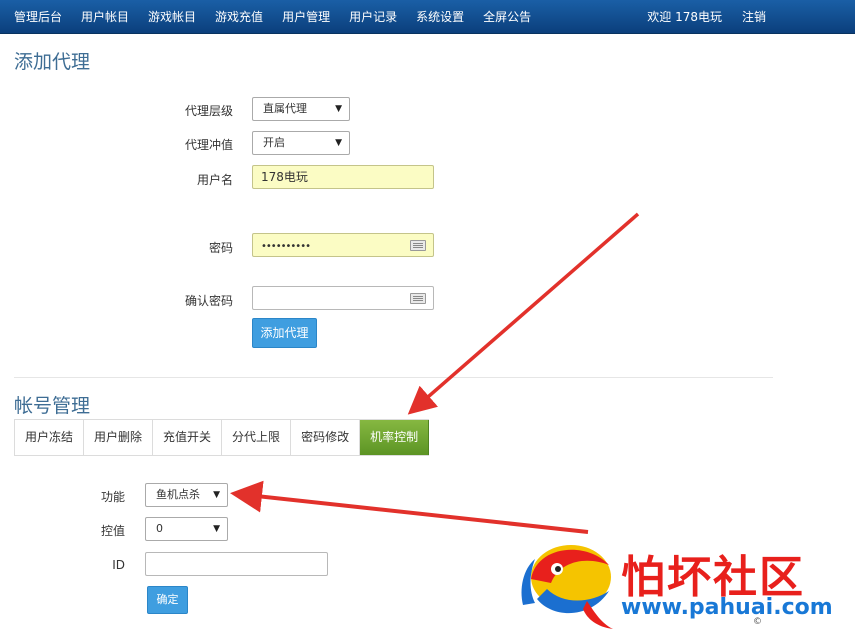 Image resolution: width=855 pixels, height=632 pixels. Describe the element at coordinates (567, 587) in the screenshot. I see `logo-fish-icon` at that location.